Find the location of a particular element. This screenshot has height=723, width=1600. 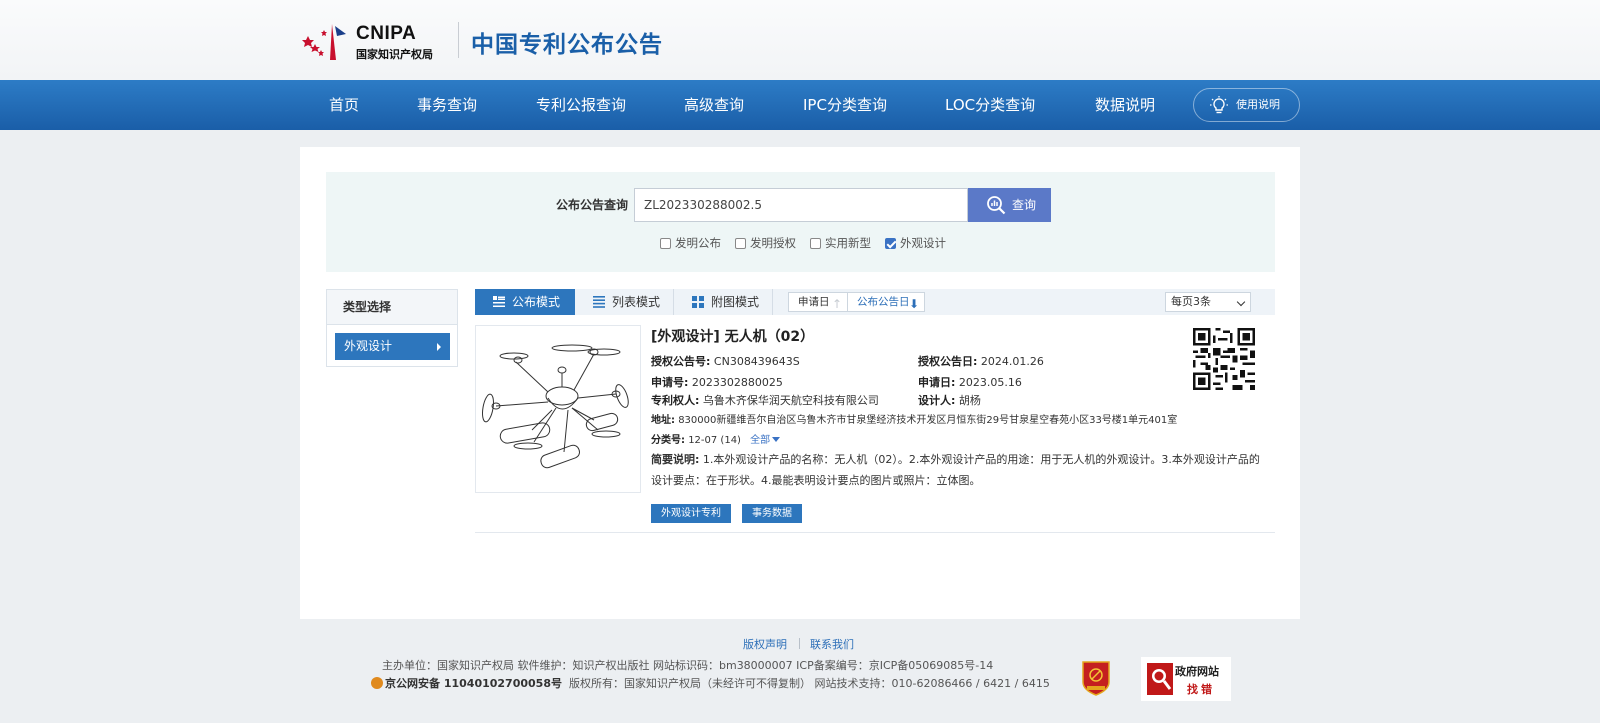

checkbox-label: 外观设计 is located at coordinates (923, 243).